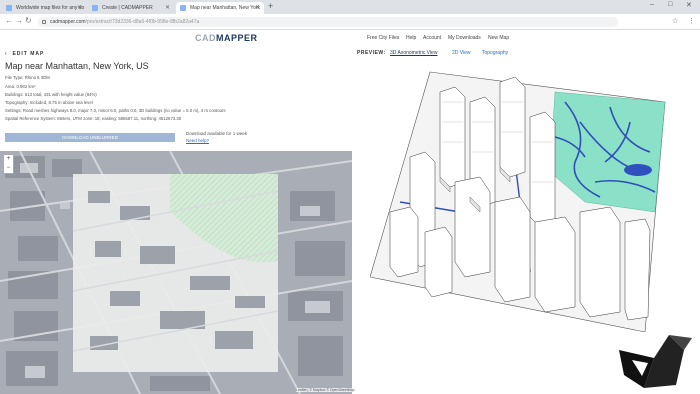  I want to click on preview-label: PREVIEW:, so click(371, 53).